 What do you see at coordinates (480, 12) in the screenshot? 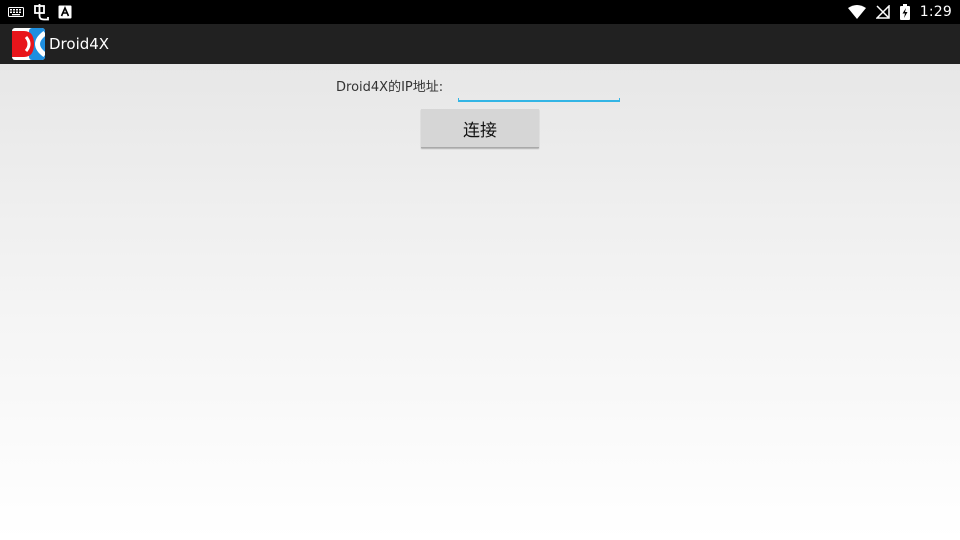
I see `status-bar: 1:29` at bounding box center [480, 12].